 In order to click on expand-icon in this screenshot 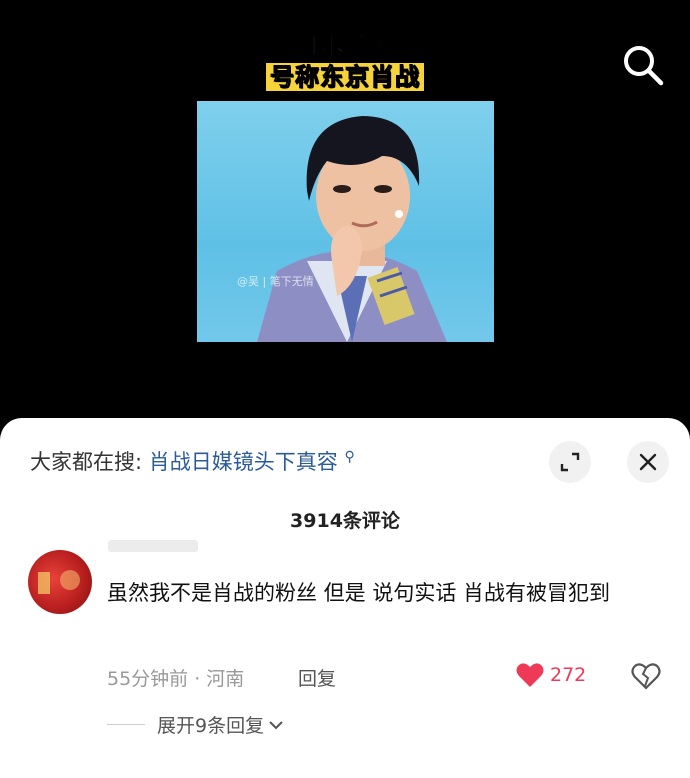, I will do `click(570, 462)`.